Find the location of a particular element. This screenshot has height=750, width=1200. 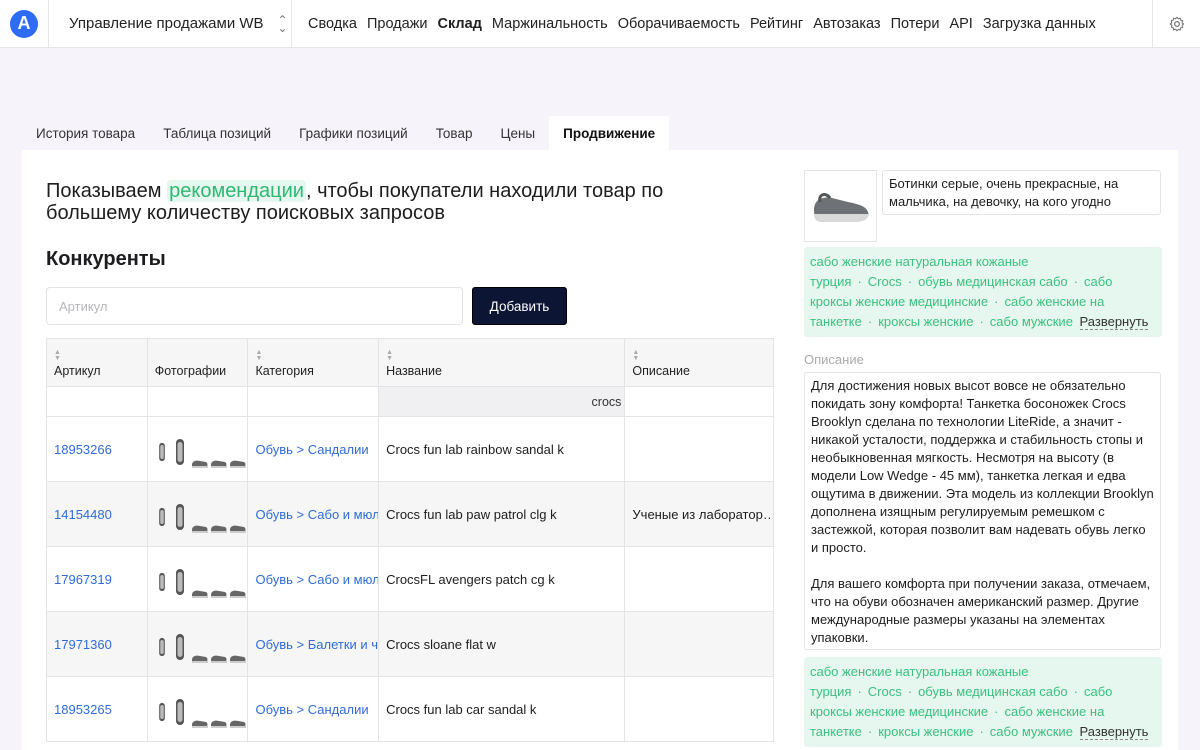

nav-item-summary: Сводка is located at coordinates (332, 24).